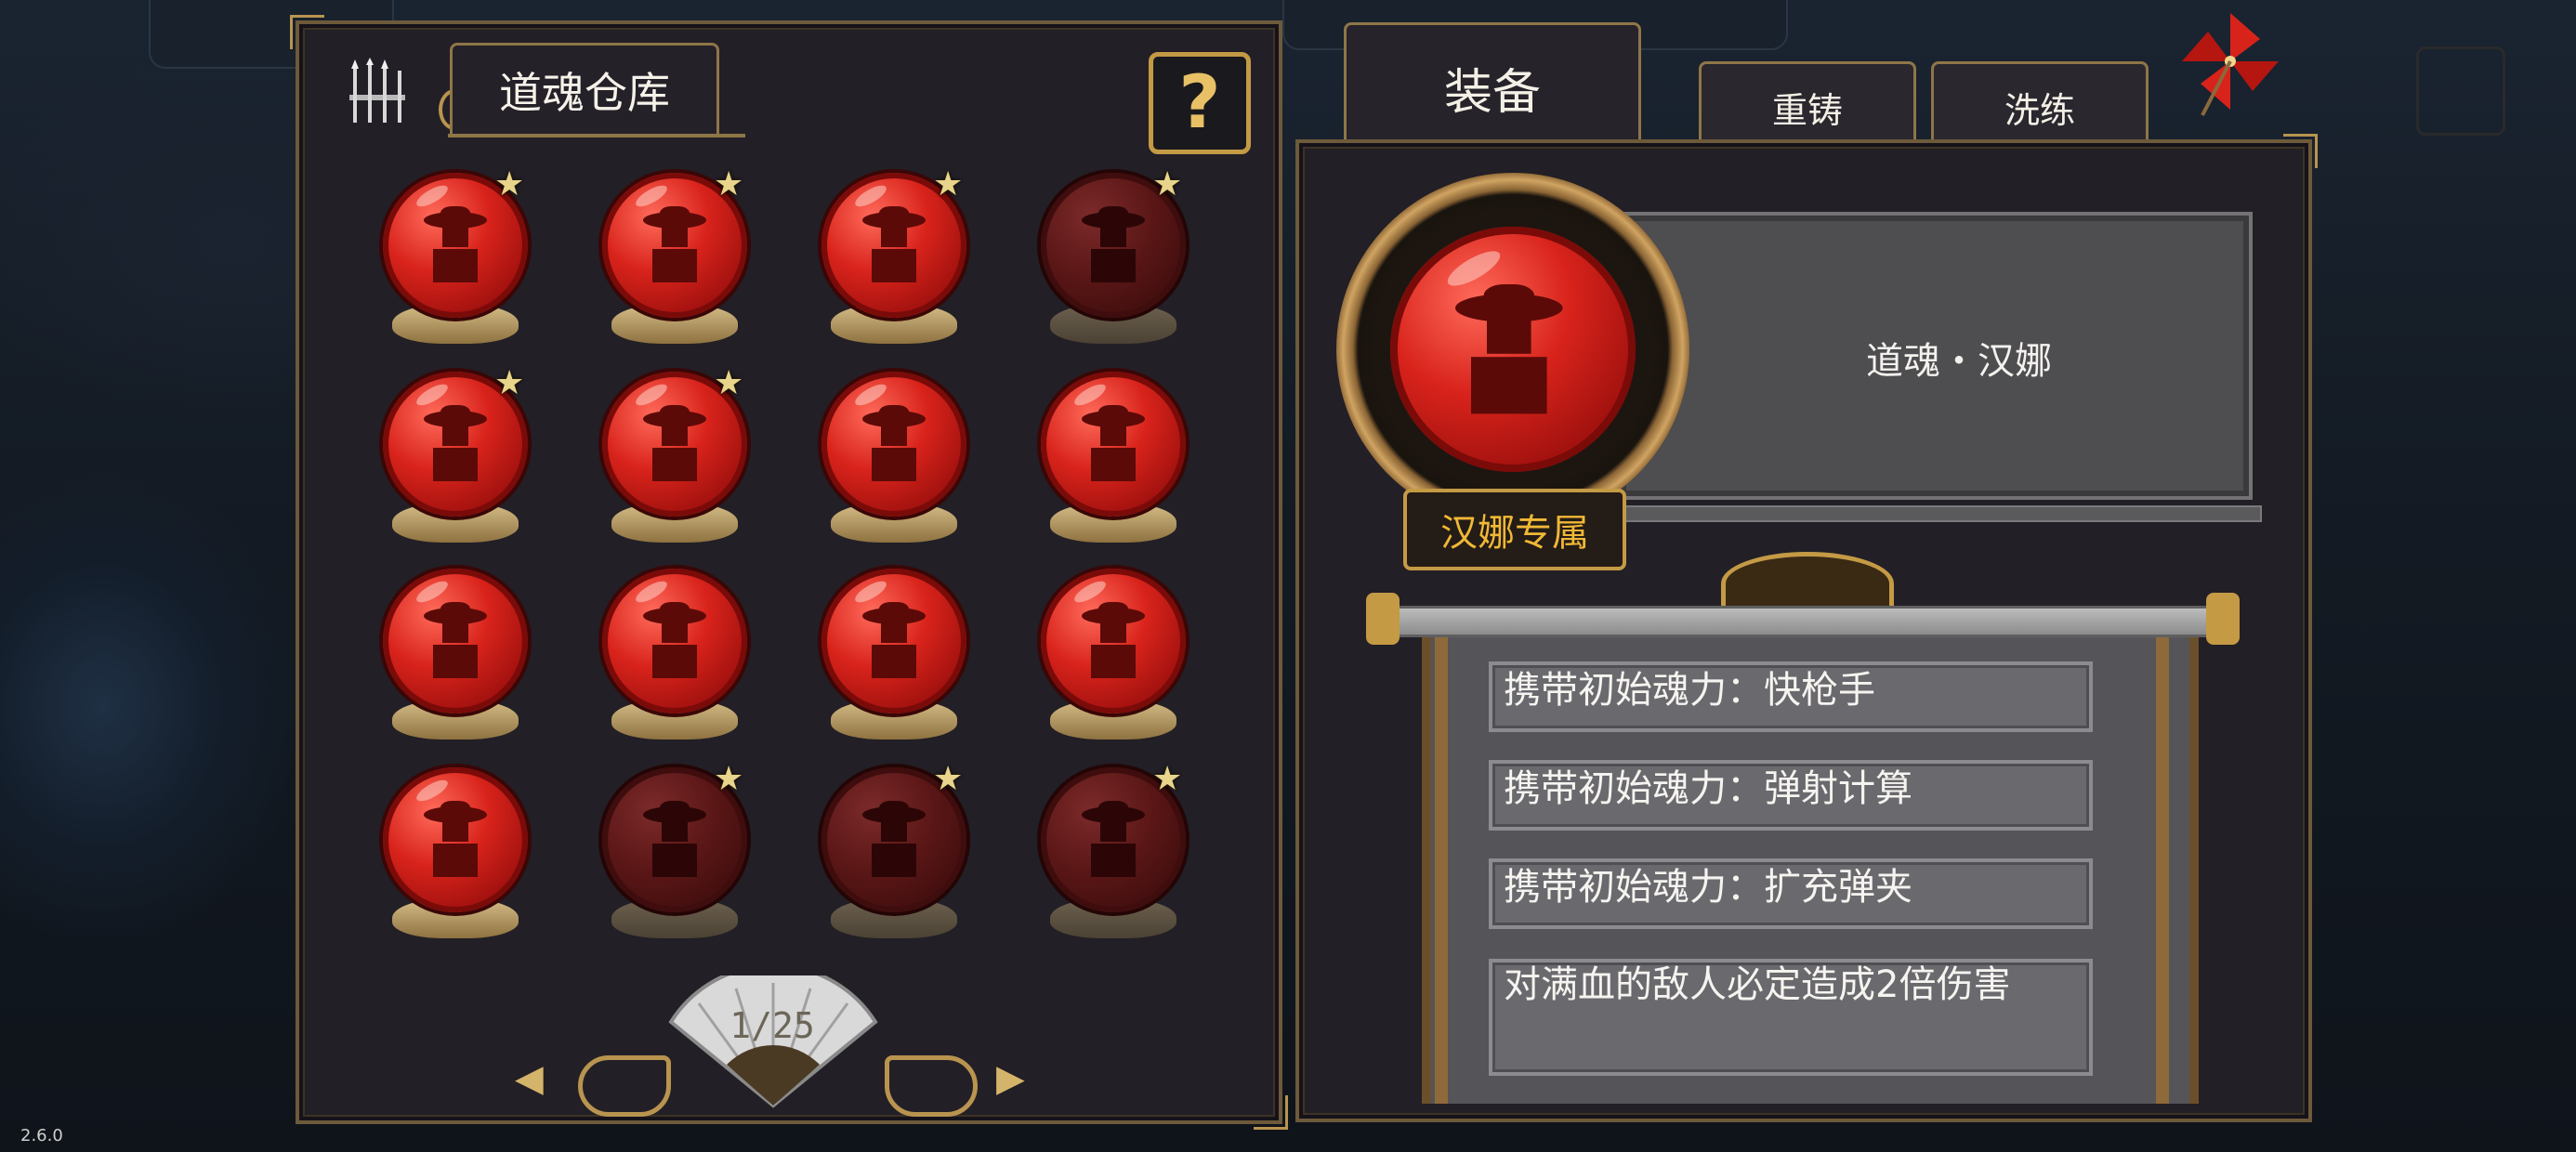  What do you see at coordinates (584, 90) in the screenshot?
I see `warehouse-title: 道魂仓库` at bounding box center [584, 90].